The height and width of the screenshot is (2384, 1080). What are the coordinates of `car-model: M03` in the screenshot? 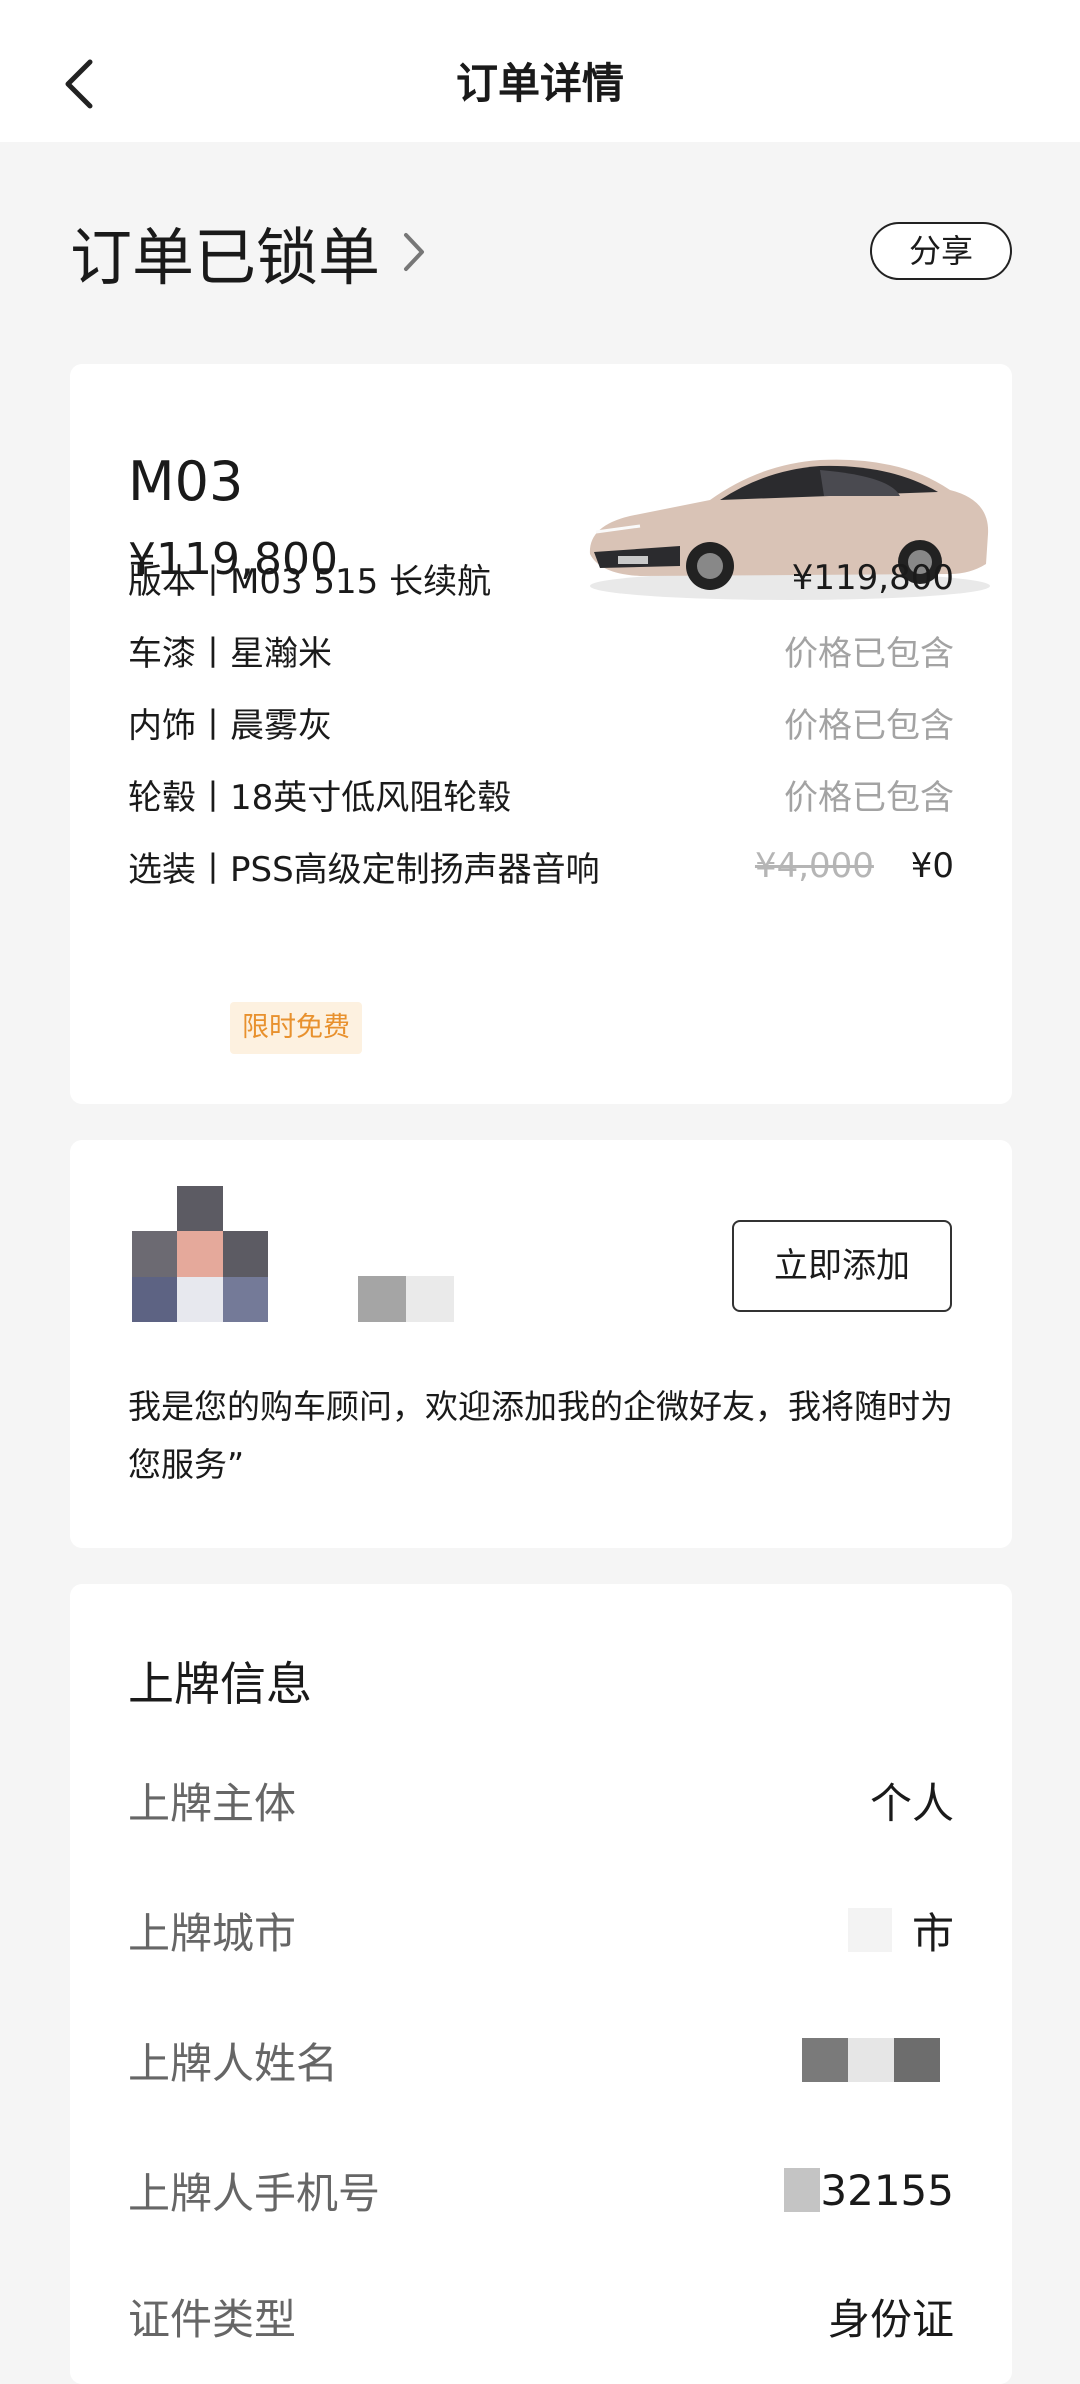 It's located at (186, 481).